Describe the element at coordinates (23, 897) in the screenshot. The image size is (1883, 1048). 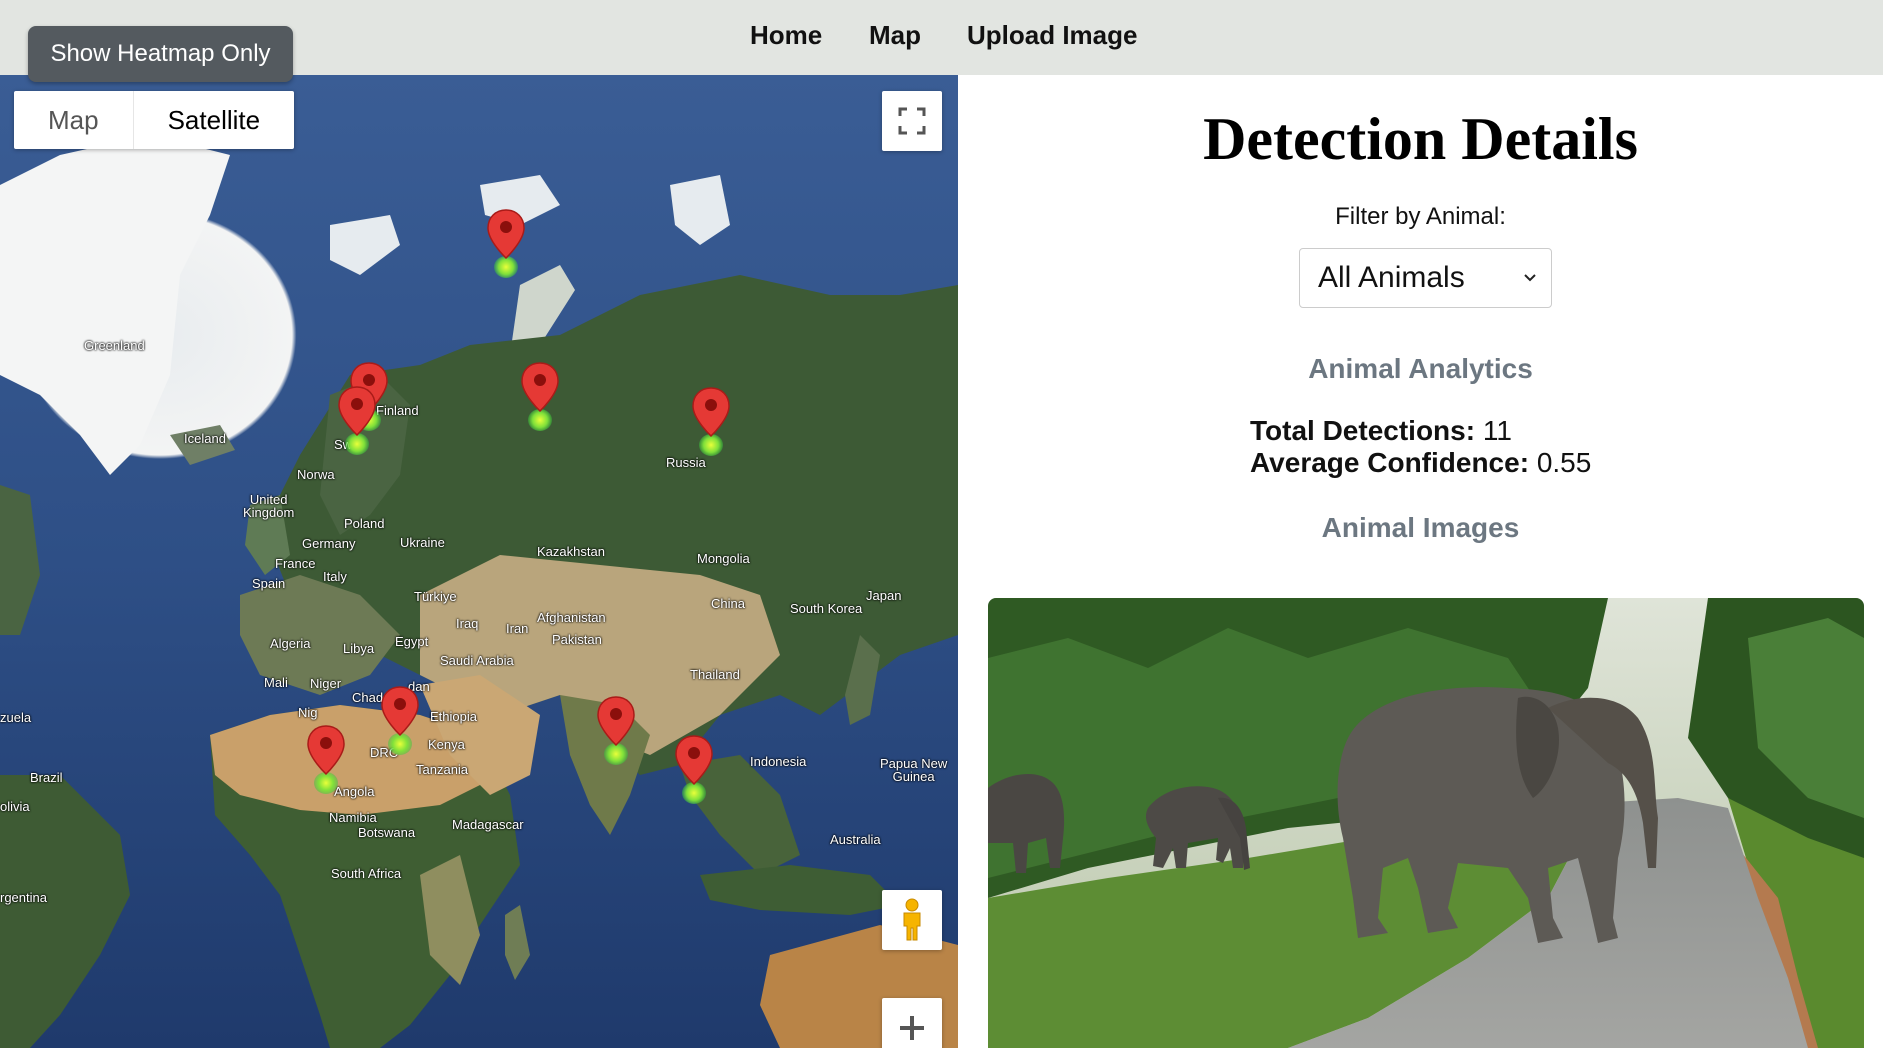
I see `label-argentina: rgentina` at that location.